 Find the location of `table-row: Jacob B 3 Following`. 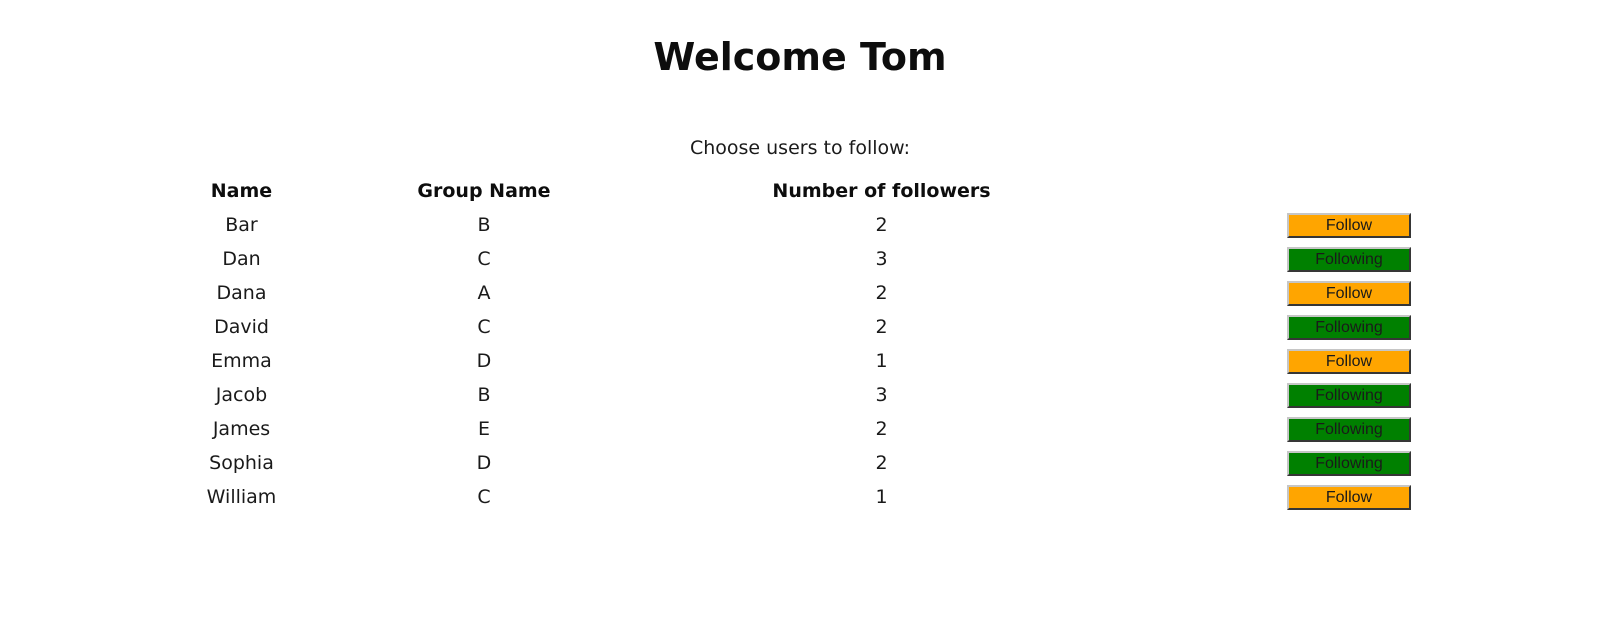

table-row: Jacob B 3 Following is located at coordinates (849, 395).